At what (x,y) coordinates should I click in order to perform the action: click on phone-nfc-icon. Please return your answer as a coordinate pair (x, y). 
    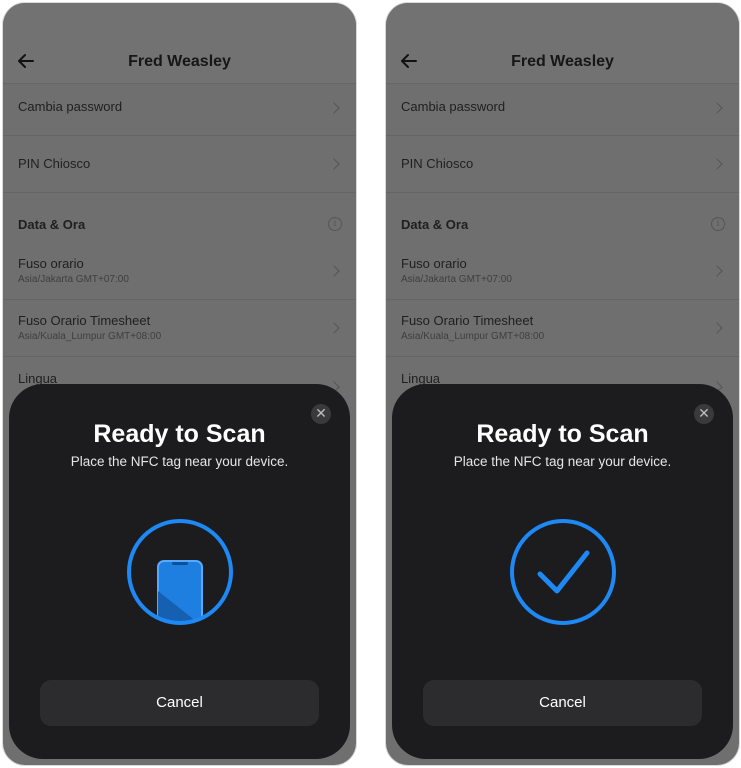
    Looking at the image, I should click on (179, 572).